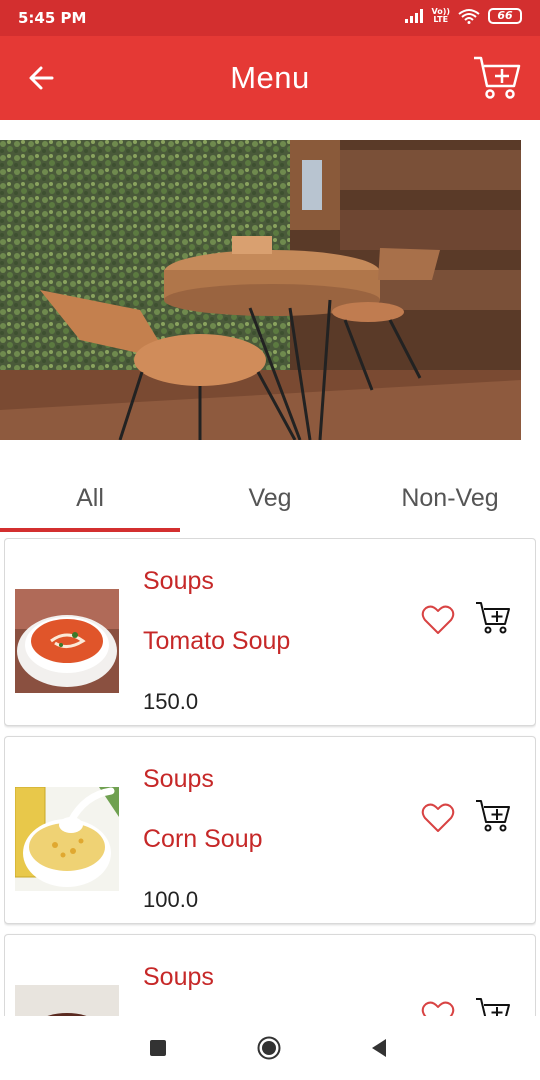 The height and width of the screenshot is (1080, 540). I want to click on system-nav-bar, so click(270, 1048).